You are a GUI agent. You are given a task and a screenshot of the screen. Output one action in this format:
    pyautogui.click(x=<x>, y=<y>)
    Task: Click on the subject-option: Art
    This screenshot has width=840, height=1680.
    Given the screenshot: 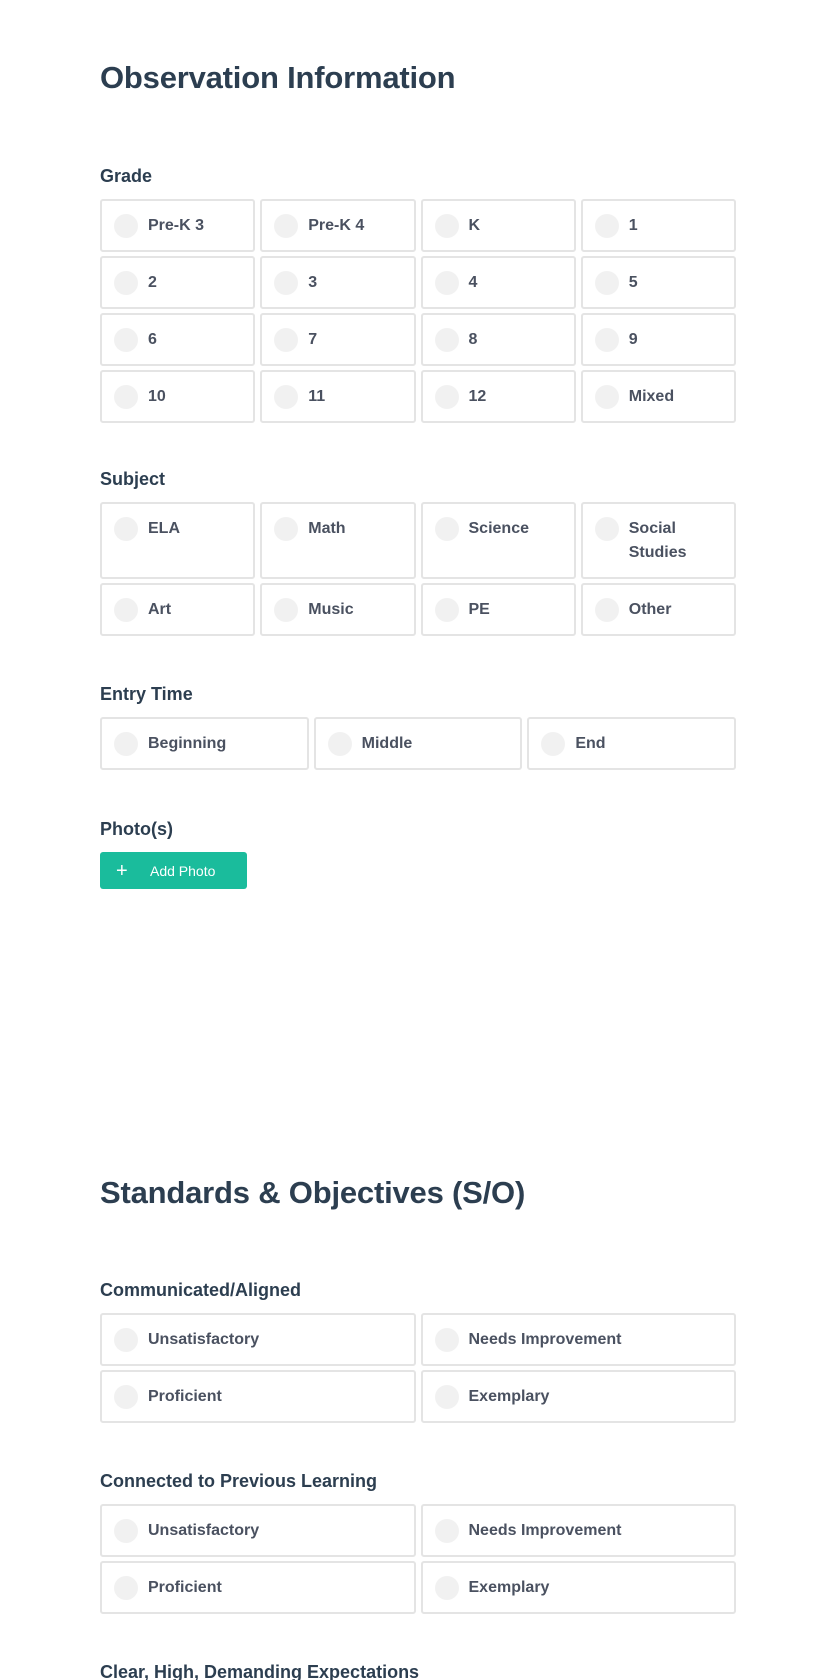 What is the action you would take?
    pyautogui.click(x=178, y=609)
    